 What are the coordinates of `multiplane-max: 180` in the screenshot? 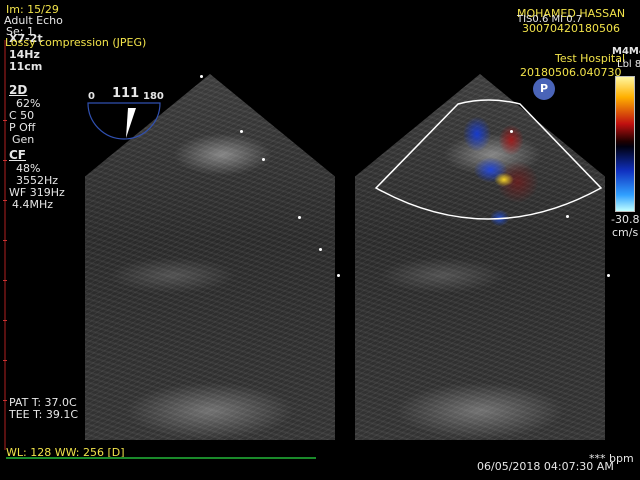 It's located at (153, 96).